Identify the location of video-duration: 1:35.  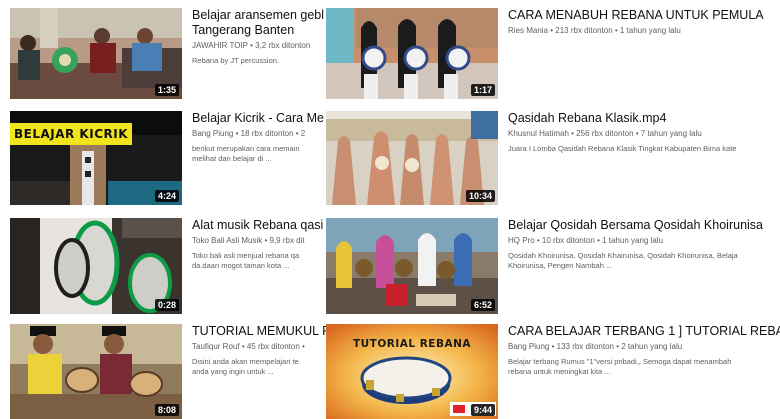
(166, 90).